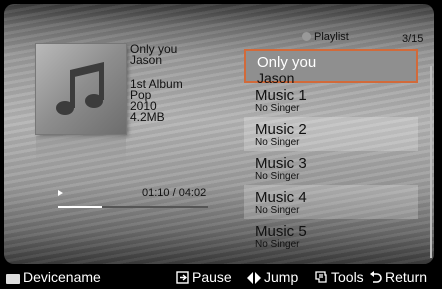  Describe the element at coordinates (376, 277) in the screenshot. I see `return-icon` at that location.